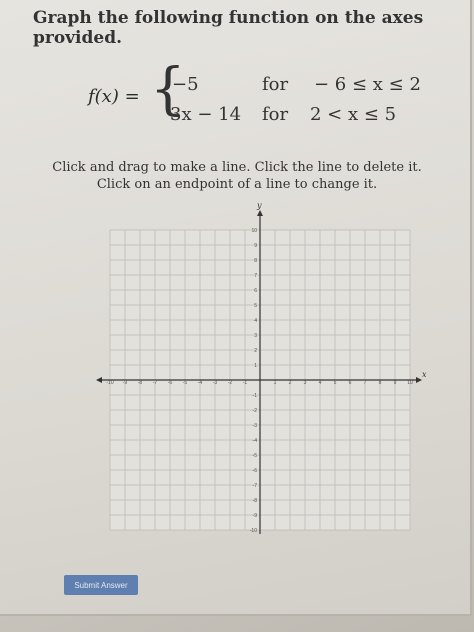  Describe the element at coordinates (200, 383) in the screenshot. I see `x-tick-label: -4` at that location.